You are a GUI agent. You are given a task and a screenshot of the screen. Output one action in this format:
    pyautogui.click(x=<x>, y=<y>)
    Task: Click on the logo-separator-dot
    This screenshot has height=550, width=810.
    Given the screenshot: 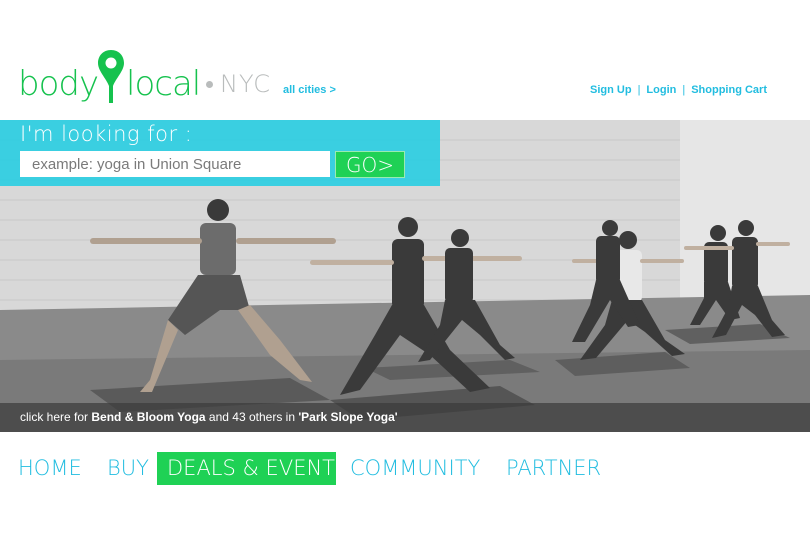 What is the action you would take?
    pyautogui.click(x=209, y=84)
    